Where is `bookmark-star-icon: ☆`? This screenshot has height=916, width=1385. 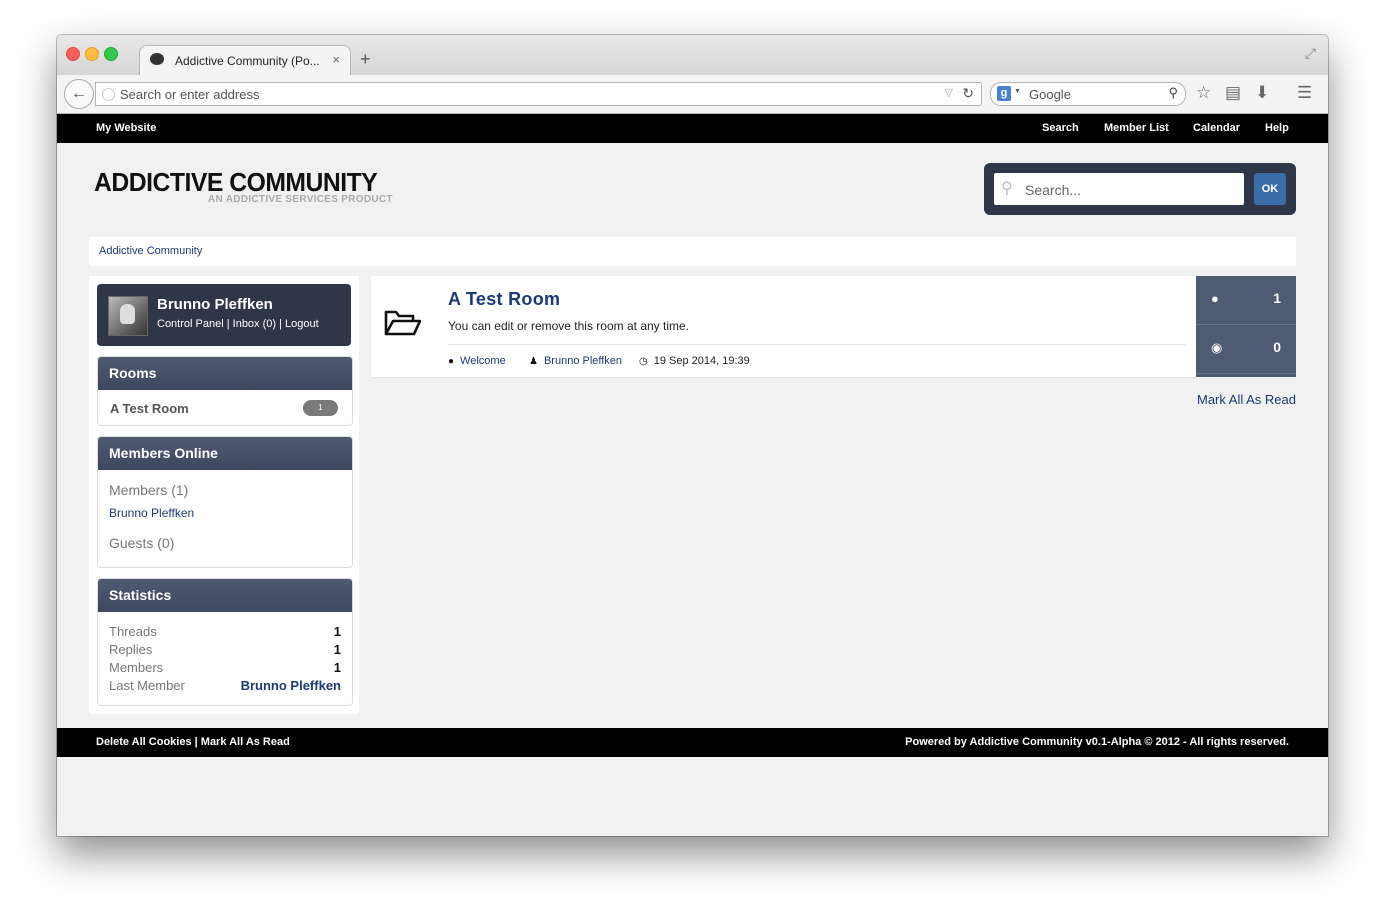
bookmark-star-icon: ☆ is located at coordinates (1203, 93).